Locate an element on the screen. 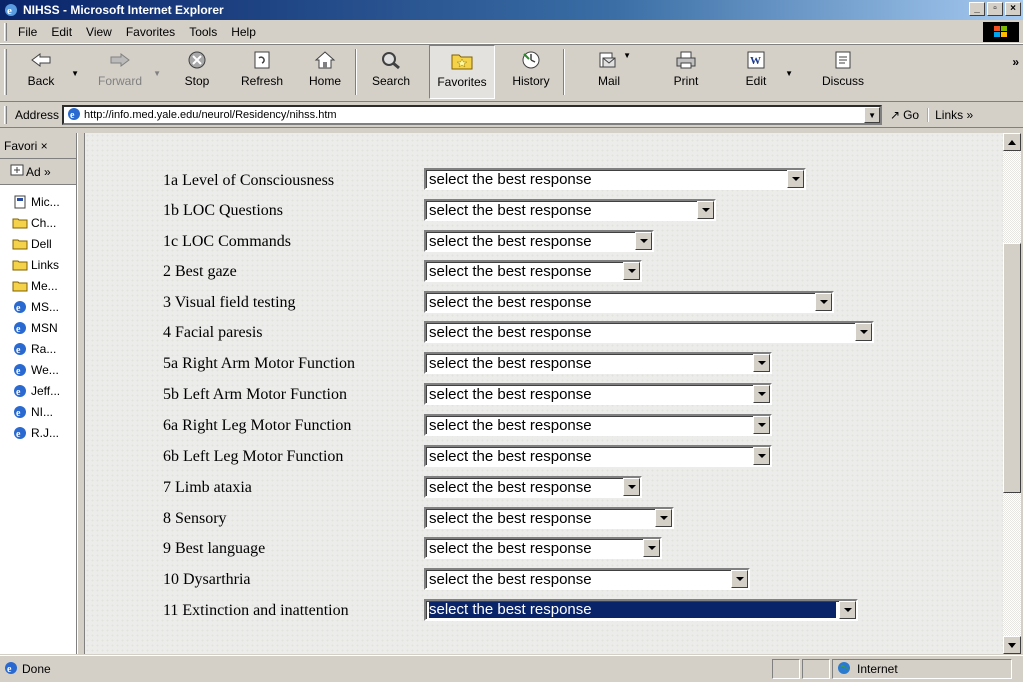 Image resolution: width=1023 pixels, height=682 pixels. home-button: Home is located at coordinates (325, 72).